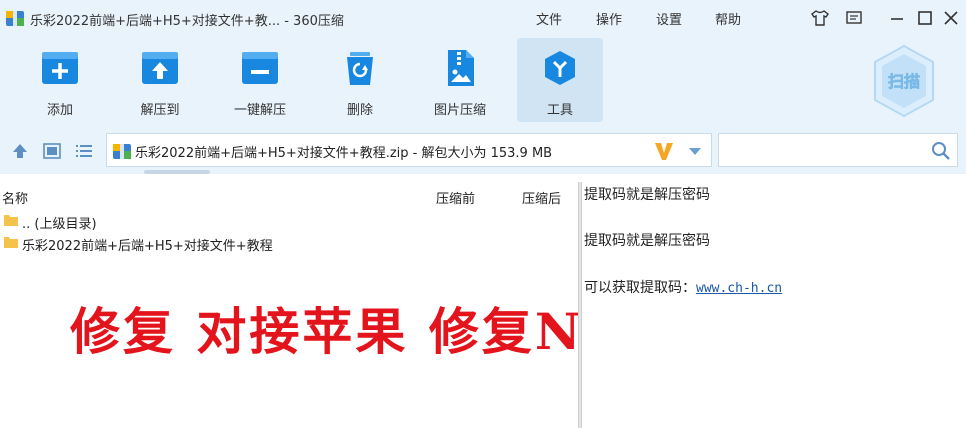  I want to click on add-button: 添加, so click(60, 80).